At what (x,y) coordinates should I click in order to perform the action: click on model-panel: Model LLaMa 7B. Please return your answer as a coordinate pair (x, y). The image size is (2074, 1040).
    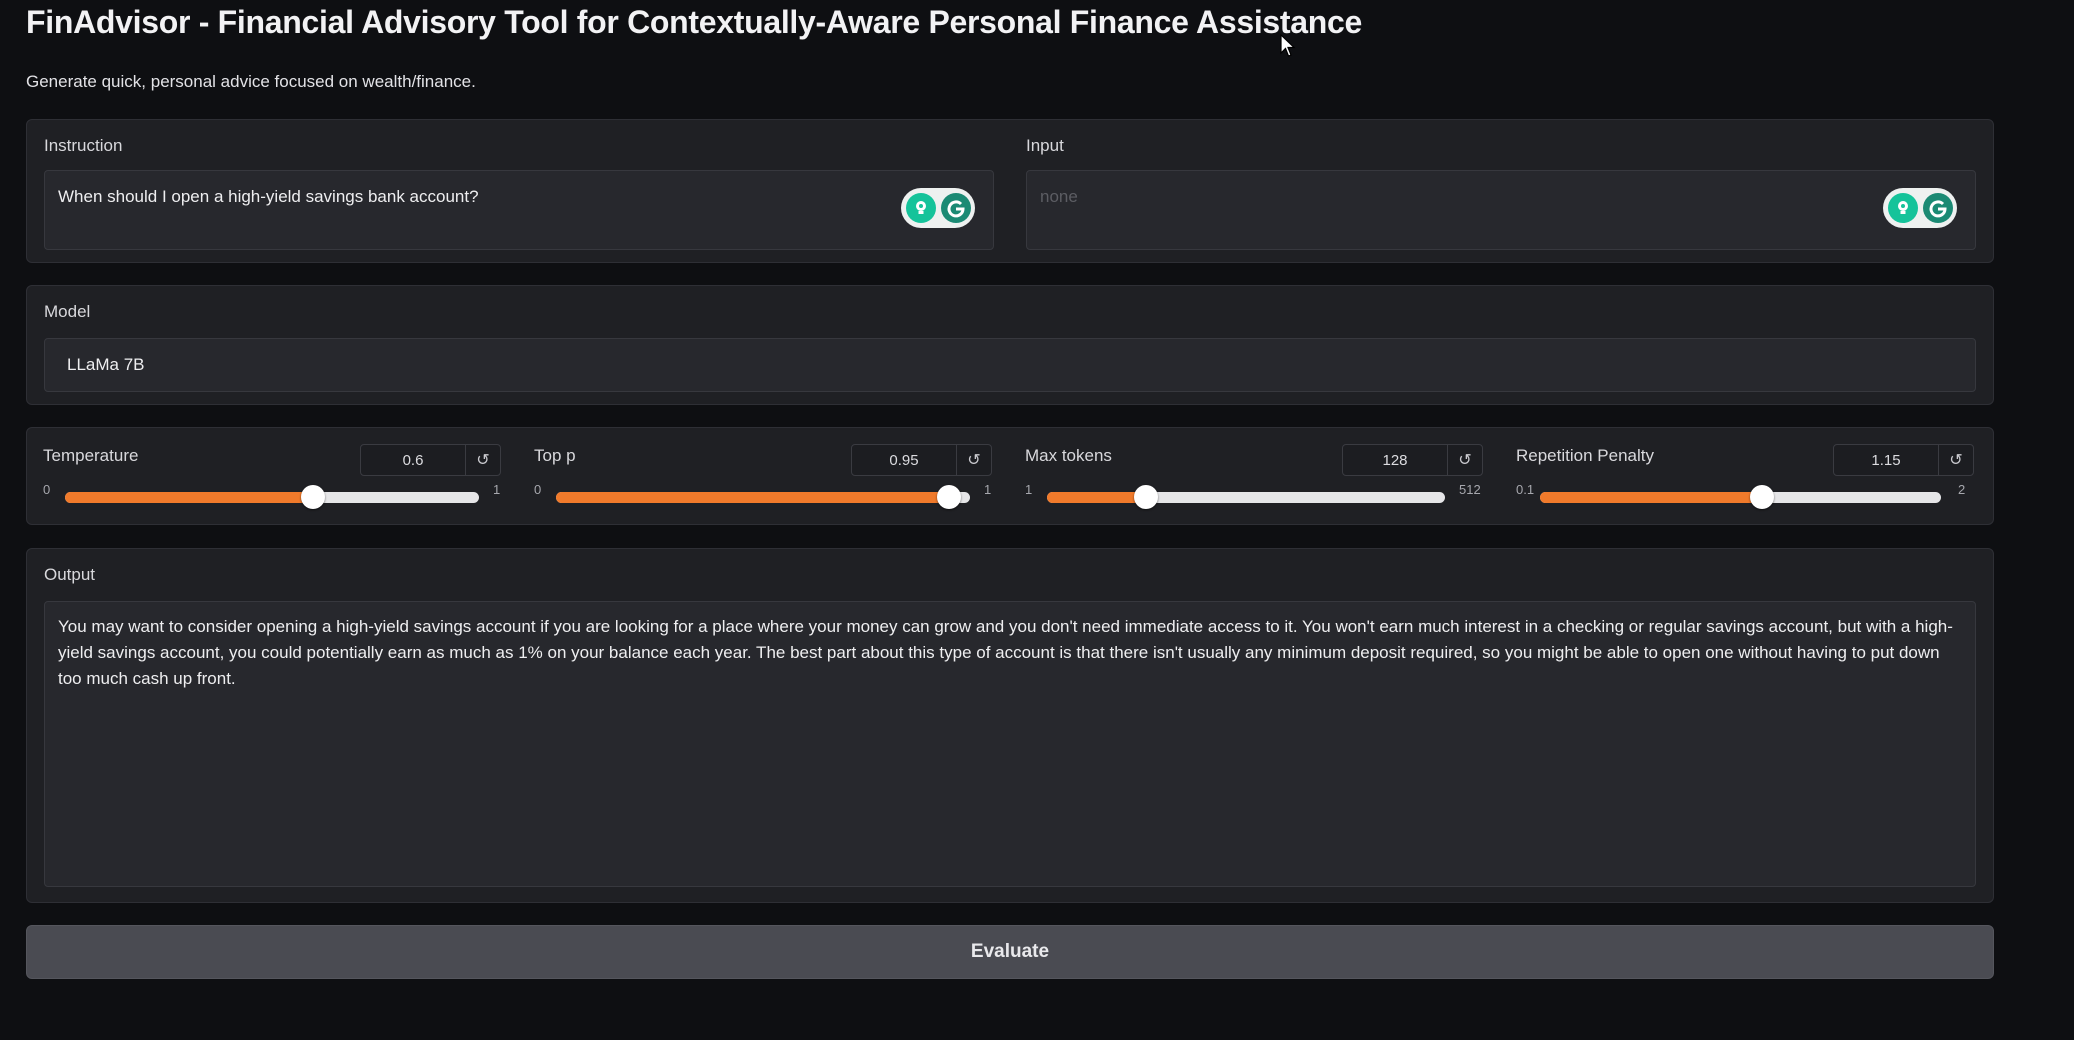
    Looking at the image, I should click on (1010, 345).